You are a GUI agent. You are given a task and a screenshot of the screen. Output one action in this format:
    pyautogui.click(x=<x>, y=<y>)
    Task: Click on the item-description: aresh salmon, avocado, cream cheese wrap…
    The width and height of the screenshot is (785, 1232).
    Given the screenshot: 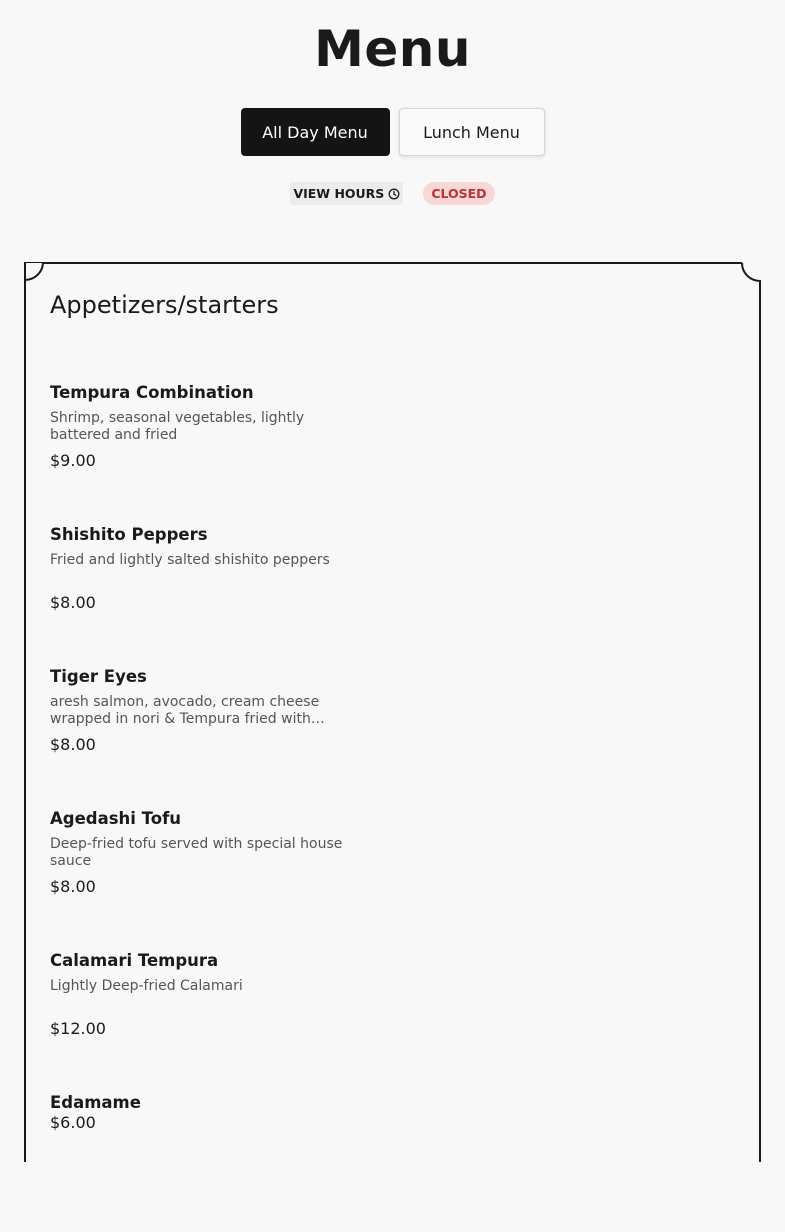 What is the action you would take?
    pyautogui.click(x=187, y=710)
    